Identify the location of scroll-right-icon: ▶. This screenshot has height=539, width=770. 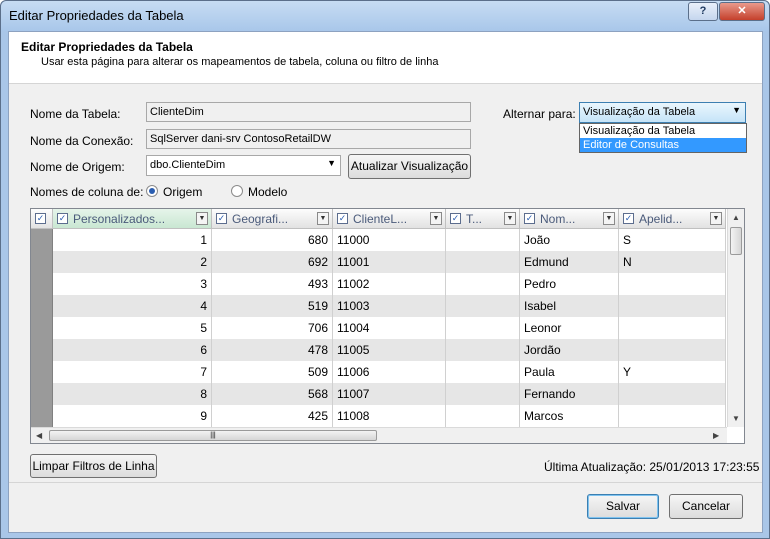
(716, 435).